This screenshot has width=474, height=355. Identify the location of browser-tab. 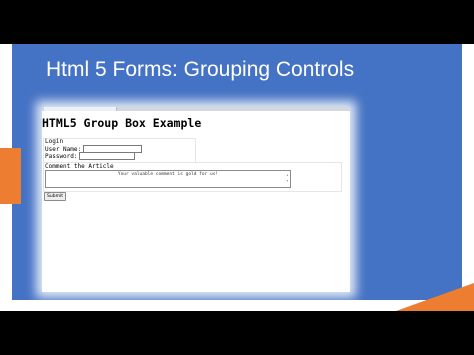
(80, 109).